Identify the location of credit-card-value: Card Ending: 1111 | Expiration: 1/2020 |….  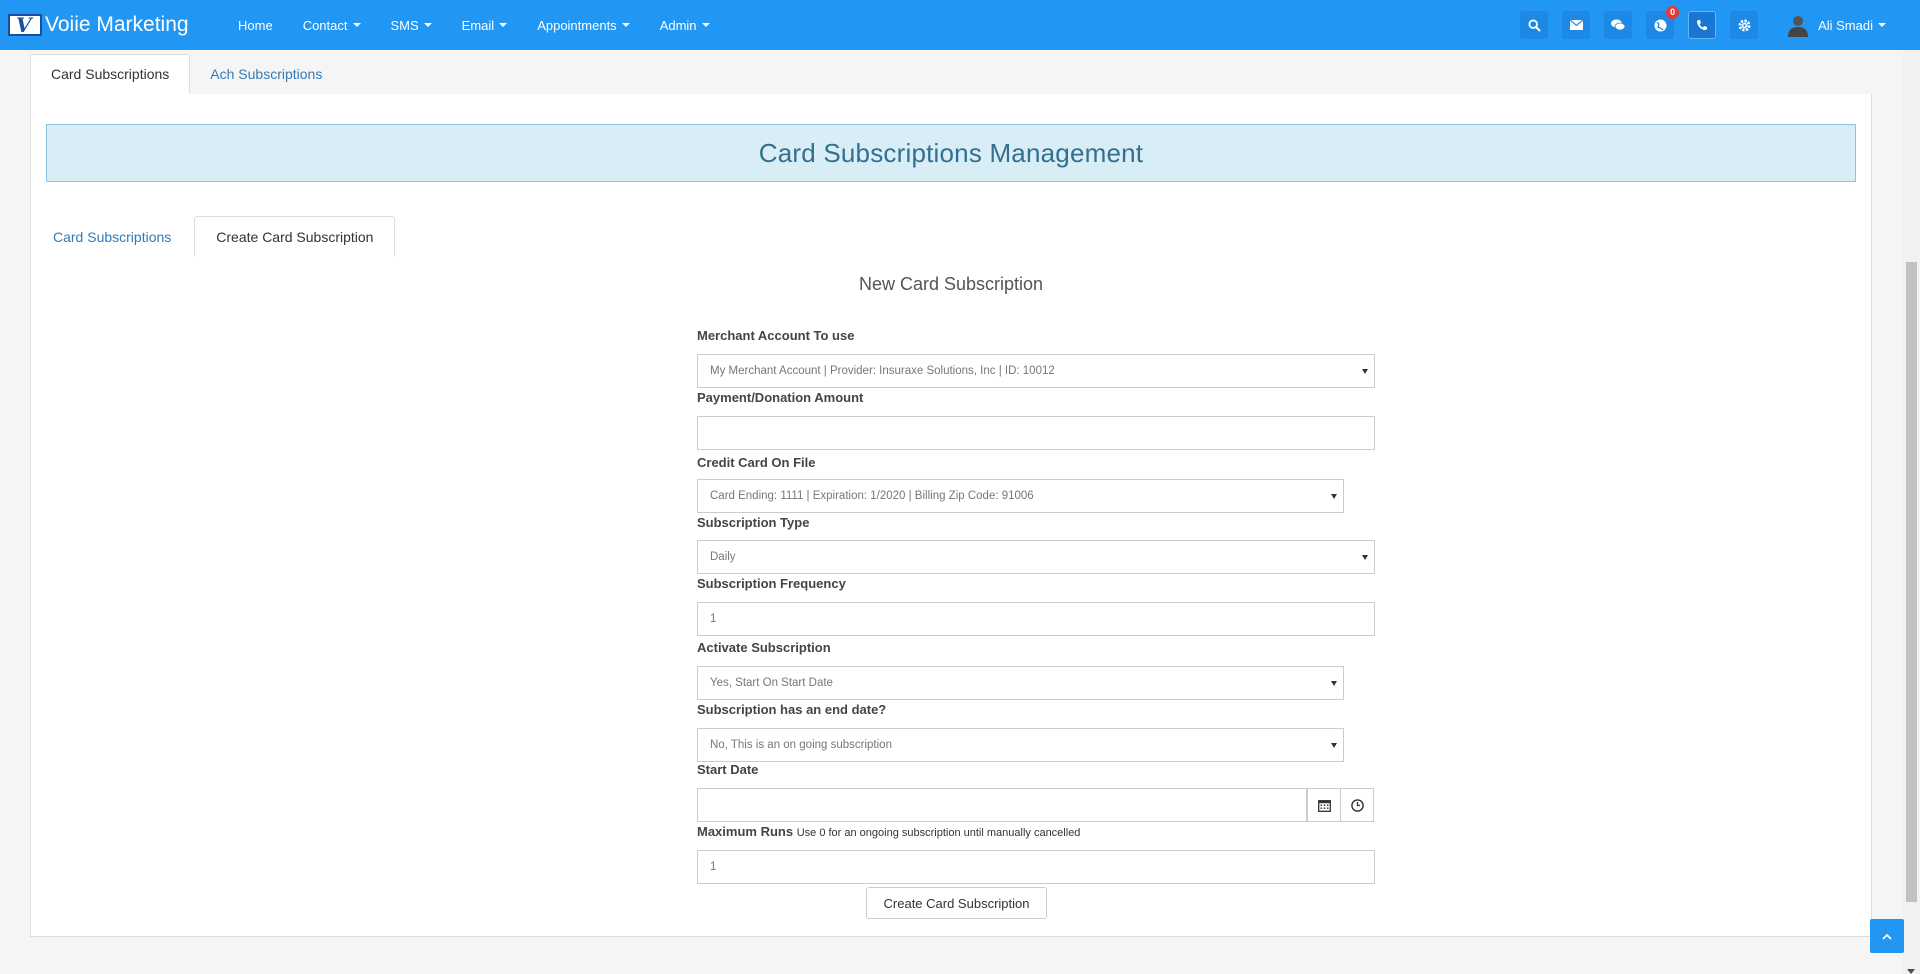
(872, 496).